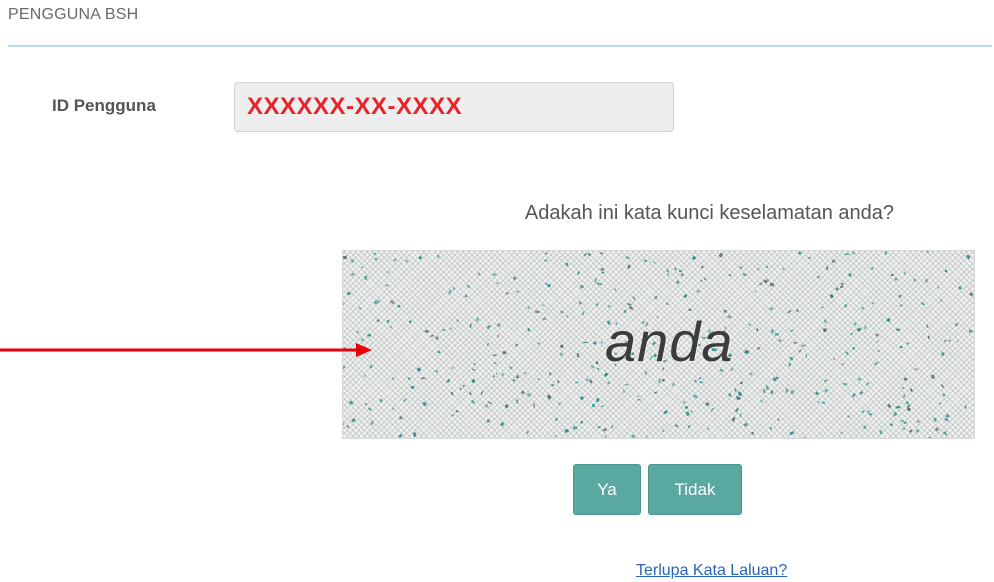  Describe the element at coordinates (711, 571) in the screenshot. I see `forgot-password-link: Terlupa Kata Laluan?` at that location.